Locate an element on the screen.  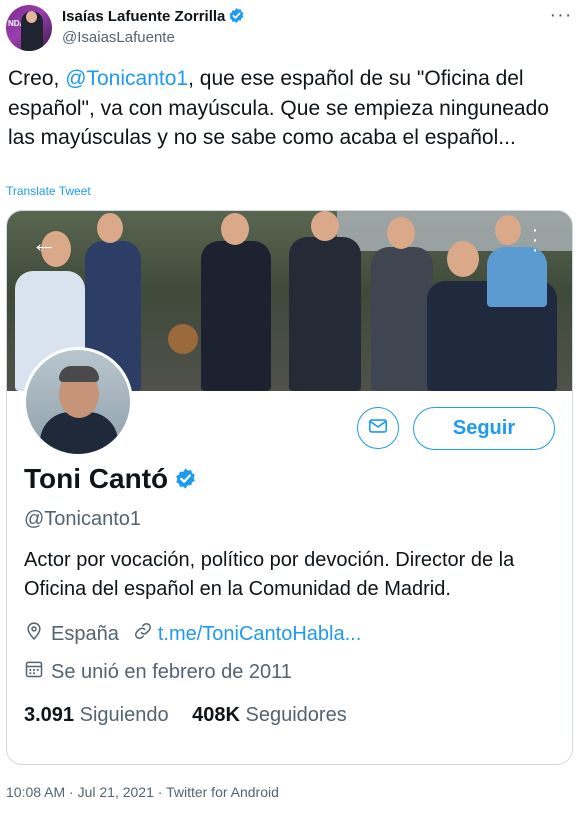
back-arrow-icon: ← is located at coordinates (44, 243).